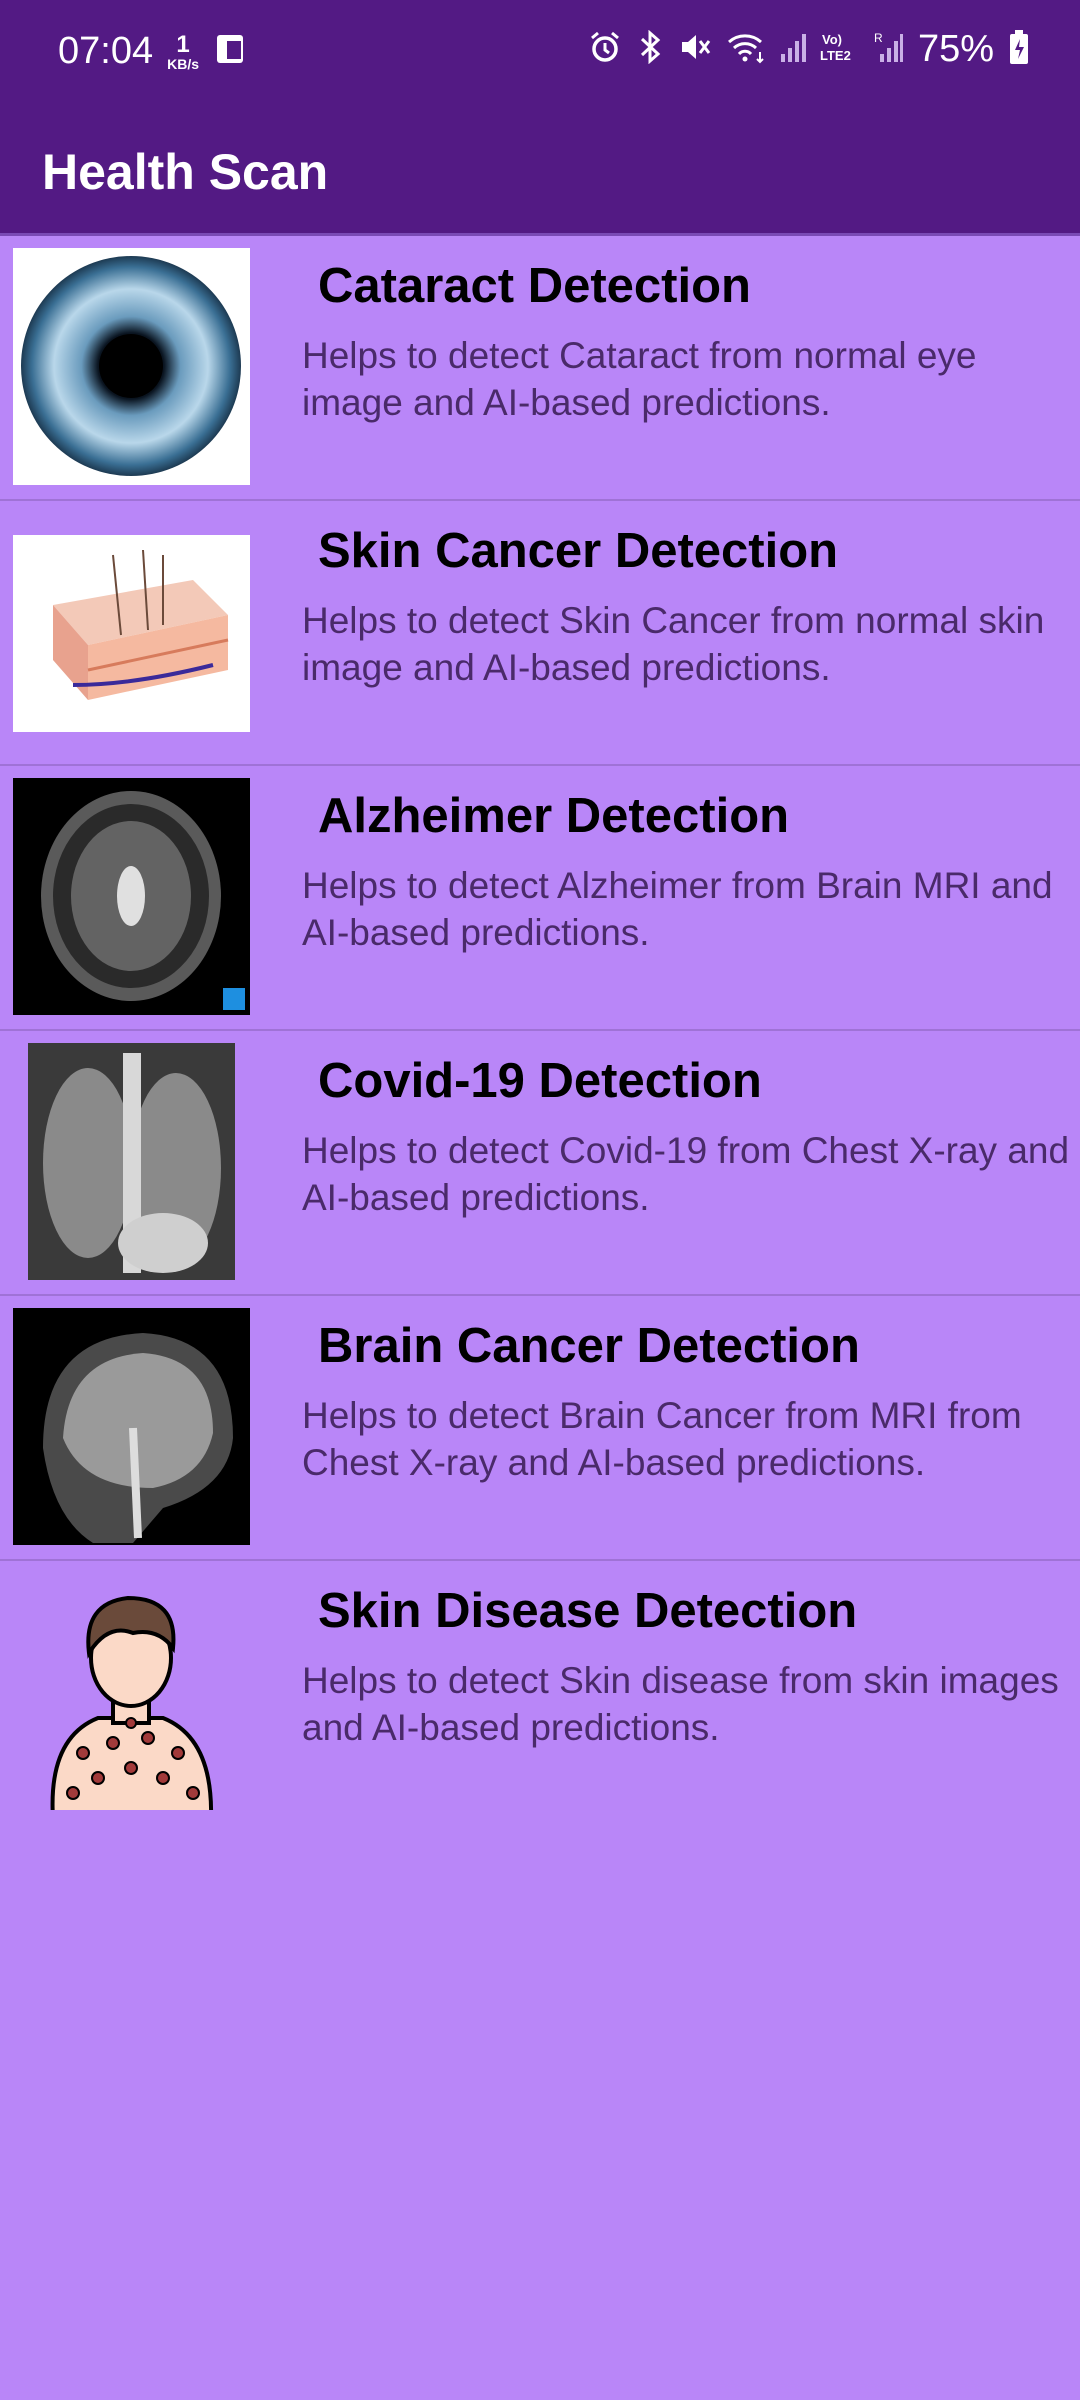  Describe the element at coordinates (695, 49) in the screenshot. I see `mute-icon` at that location.